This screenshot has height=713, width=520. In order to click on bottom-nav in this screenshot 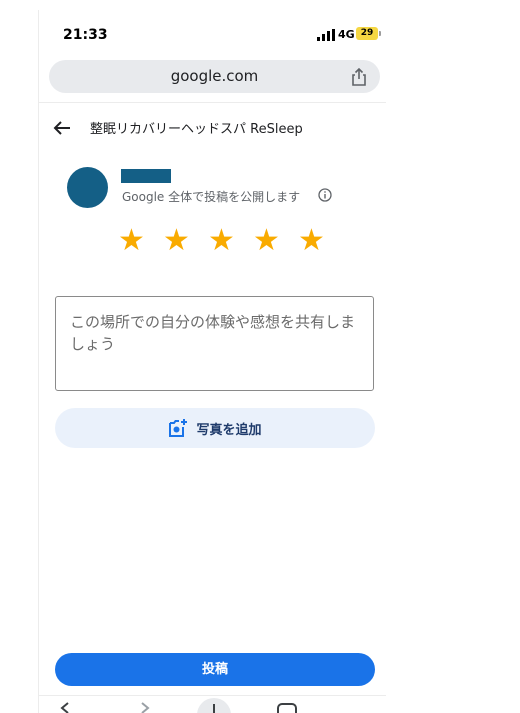, I will do `click(212, 704)`.